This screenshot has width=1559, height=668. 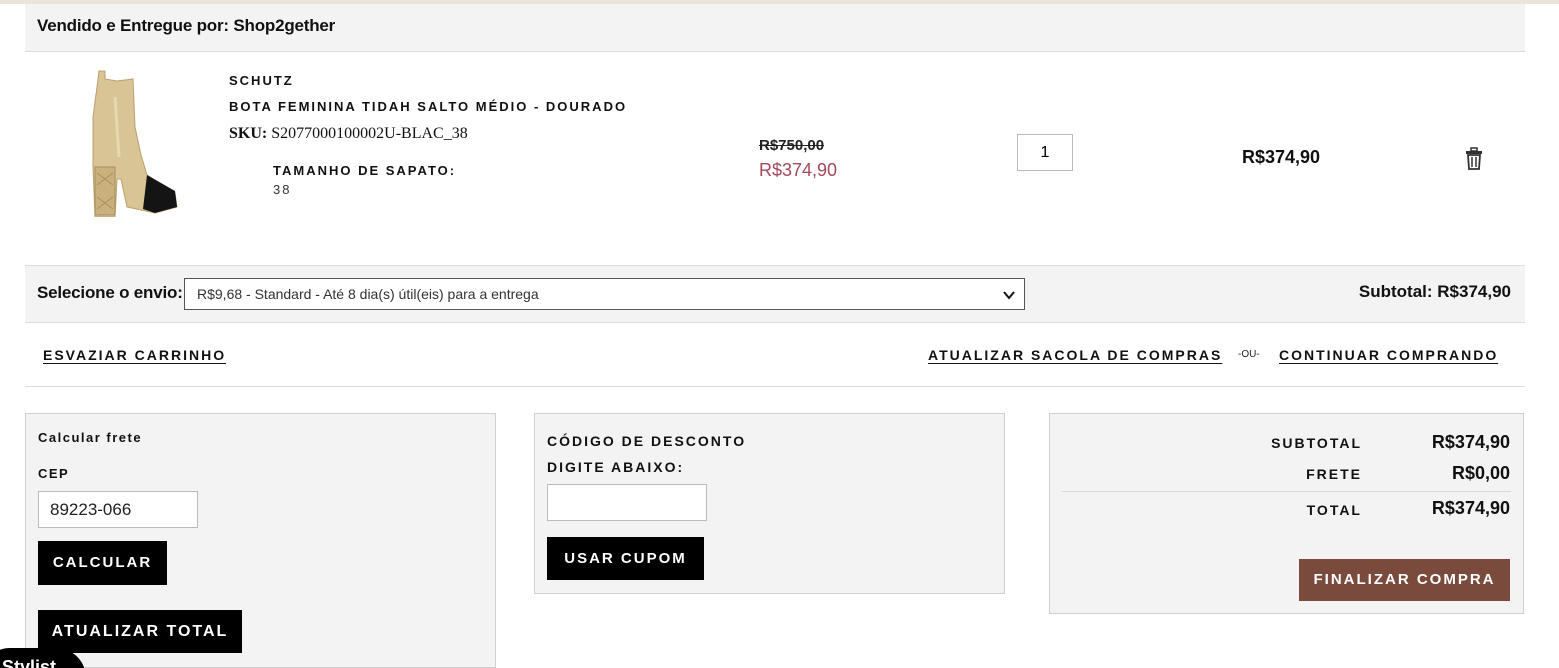 I want to click on summary-subtotal-value: R$374,90, so click(x=1470, y=442).